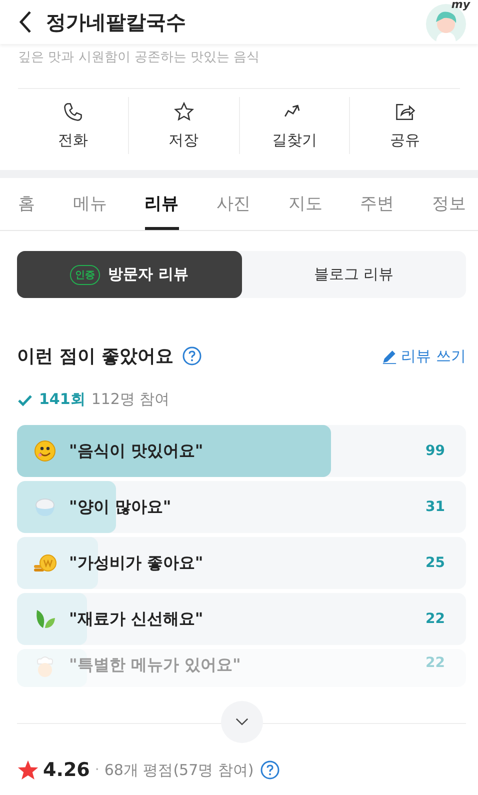 The image size is (478, 795). What do you see at coordinates (233, 204) in the screenshot?
I see `tab: 사진` at bounding box center [233, 204].